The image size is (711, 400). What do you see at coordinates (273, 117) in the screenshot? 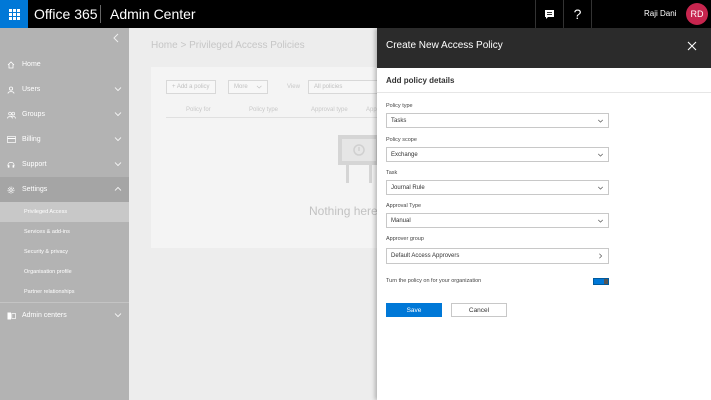
I see `table-header-divider` at bounding box center [273, 117].